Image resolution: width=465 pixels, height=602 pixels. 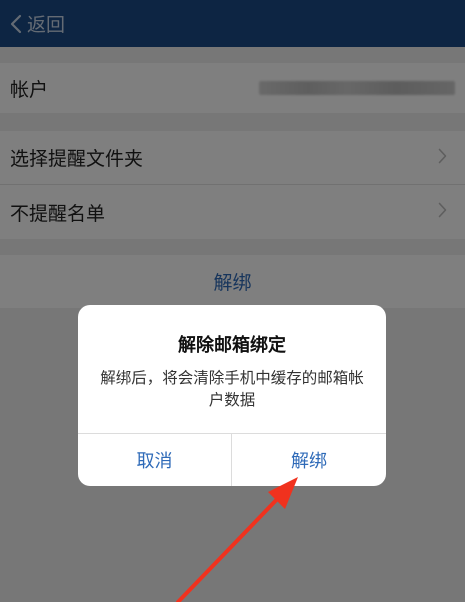 What do you see at coordinates (154, 460) in the screenshot?
I see `cancel-button: 取消` at bounding box center [154, 460].